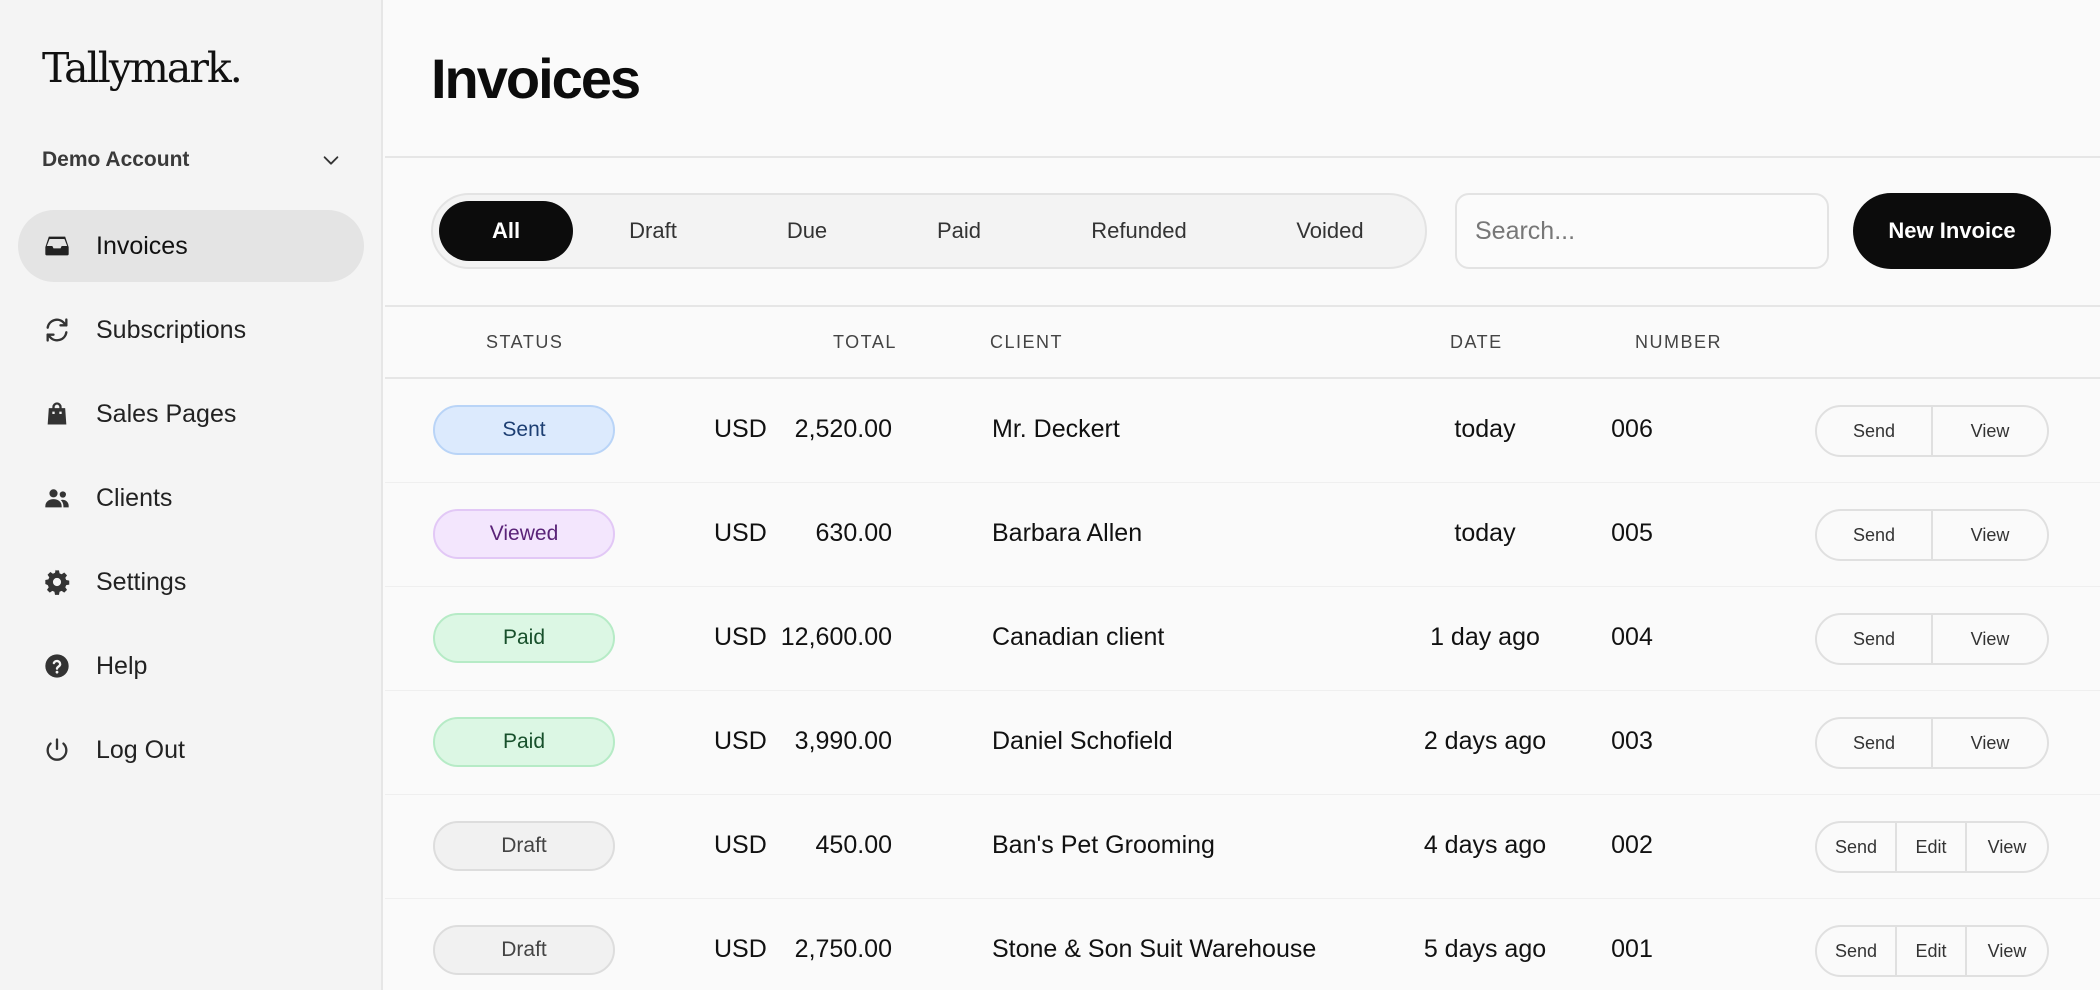 The width and height of the screenshot is (2100, 990). What do you see at coordinates (141, 581) in the screenshot?
I see `sidebar-item-label: Settings` at bounding box center [141, 581].